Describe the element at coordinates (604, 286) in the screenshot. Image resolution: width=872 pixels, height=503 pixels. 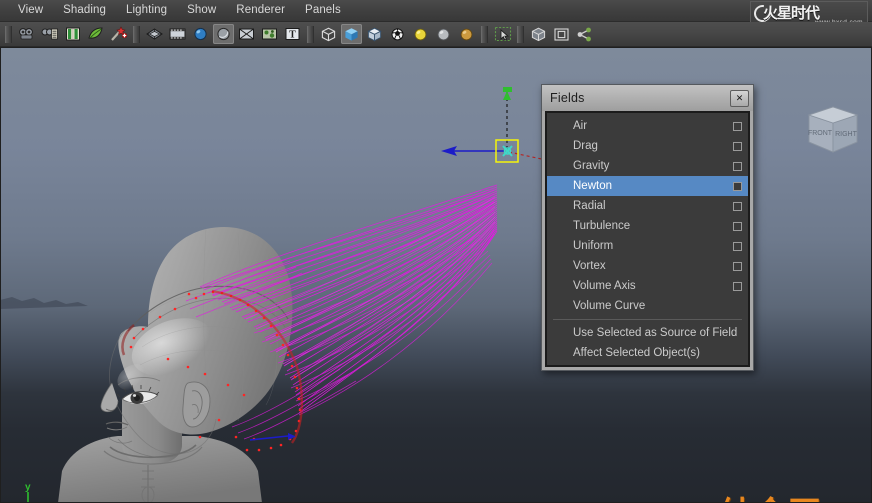
I see `field-label: Volume Axis` at that location.